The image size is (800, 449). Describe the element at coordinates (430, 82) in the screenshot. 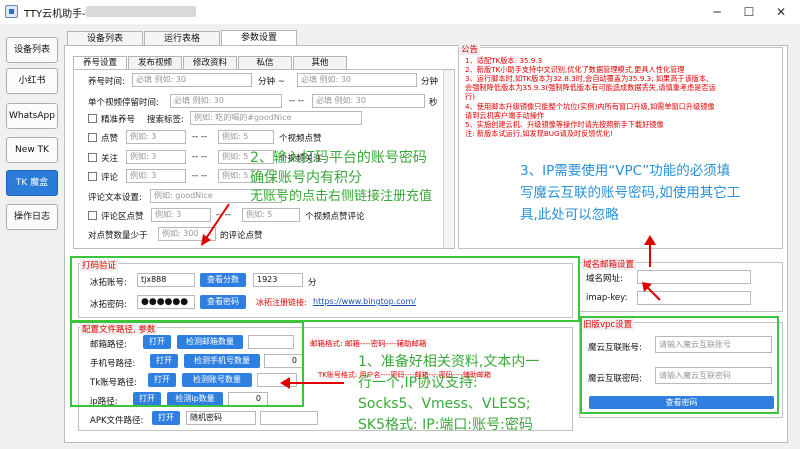

I see `nurture-time-unit: 分钟` at that location.